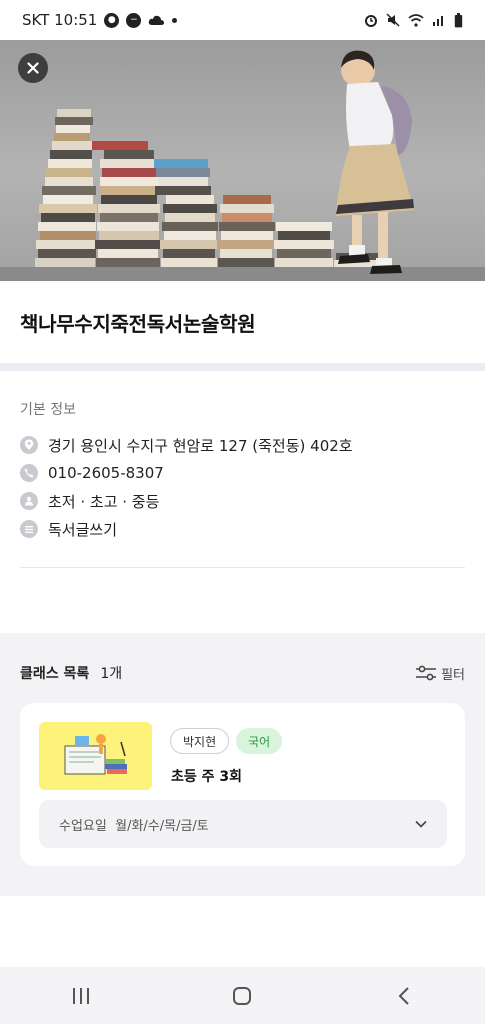 The height and width of the screenshot is (1024, 485). I want to click on class-days-dropdown: 수업요일 월/화/수/목/금/토, so click(243, 824).